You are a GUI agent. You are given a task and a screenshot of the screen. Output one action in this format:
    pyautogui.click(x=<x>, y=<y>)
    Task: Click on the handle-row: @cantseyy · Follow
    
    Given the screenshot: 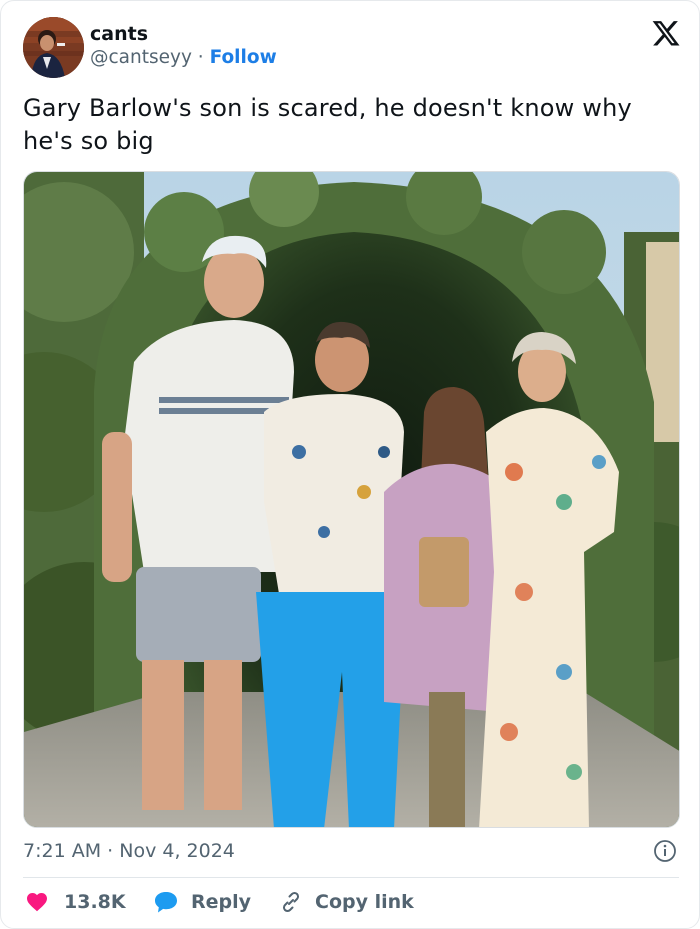 What is the action you would take?
    pyautogui.click(x=183, y=58)
    